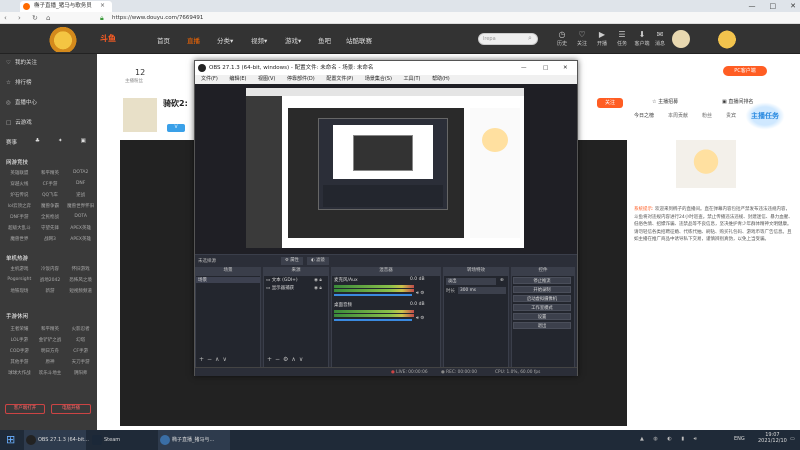 The image size is (800, 450). Describe the element at coordinates (19, 280) in the screenshot. I see `sidebar-category-item: Pogorsight` at that location.